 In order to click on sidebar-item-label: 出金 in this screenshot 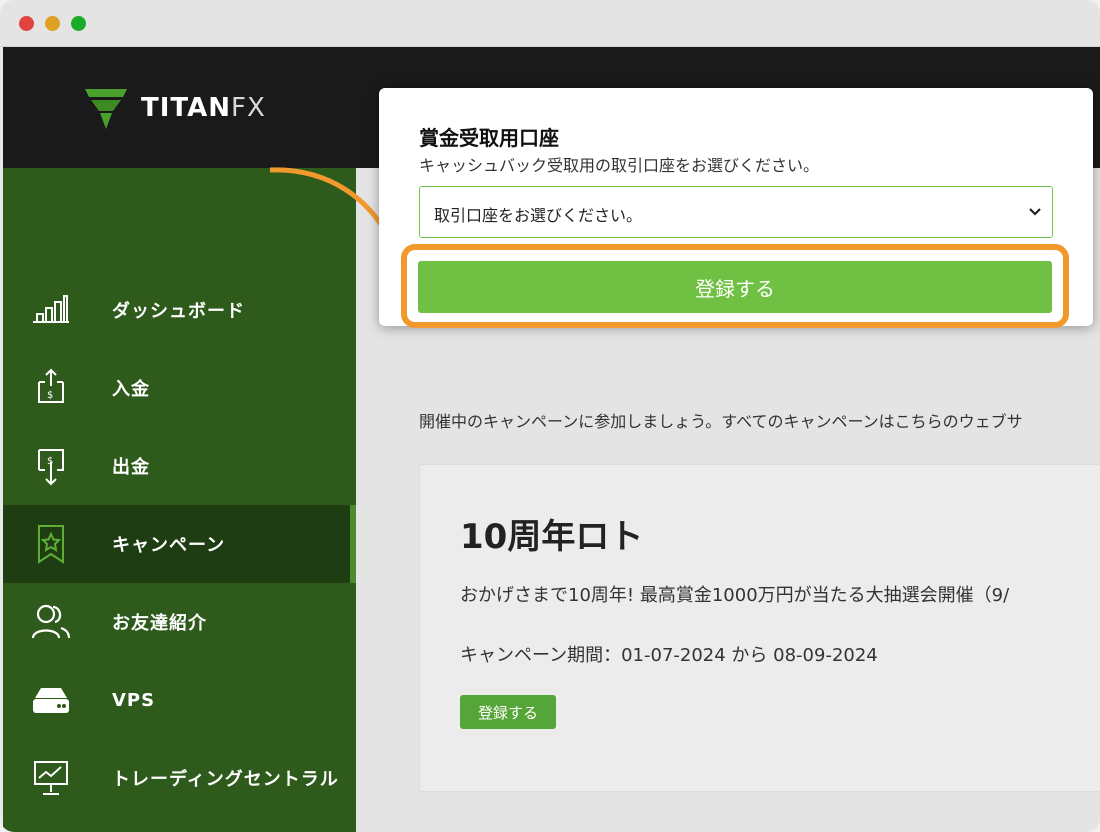, I will do `click(131, 467)`.